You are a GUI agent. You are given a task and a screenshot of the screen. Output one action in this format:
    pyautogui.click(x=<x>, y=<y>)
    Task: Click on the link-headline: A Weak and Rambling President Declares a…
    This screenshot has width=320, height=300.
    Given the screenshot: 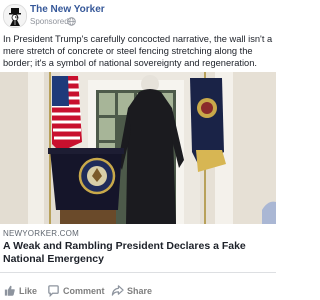 What is the action you would take?
    pyautogui.click(x=138, y=253)
    